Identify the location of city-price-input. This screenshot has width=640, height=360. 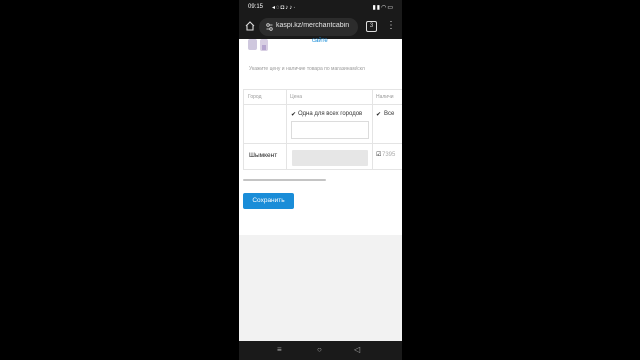
(330, 158).